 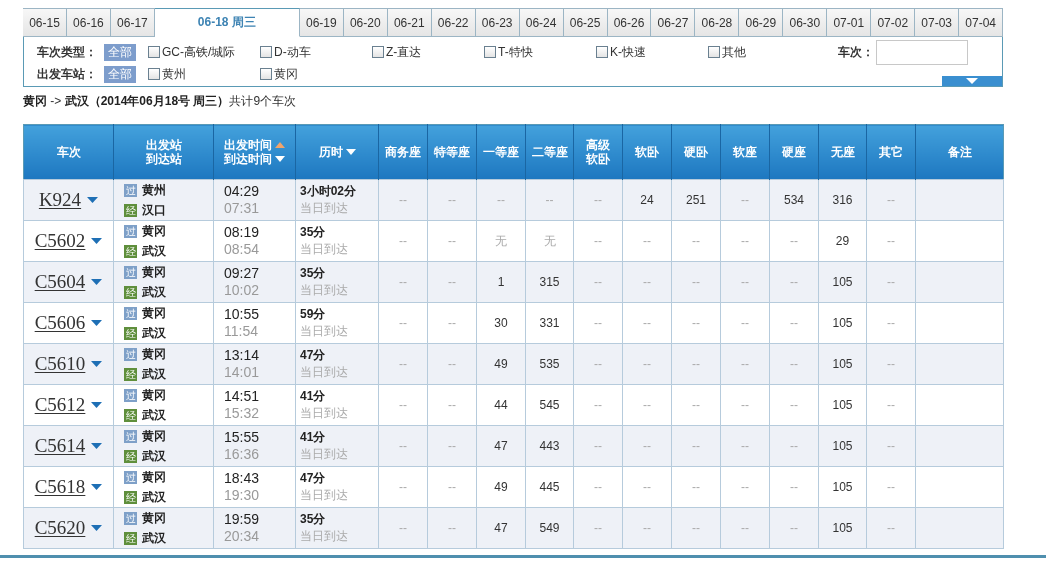 I want to click on date-tab: 06-29, so click(x=761, y=22).